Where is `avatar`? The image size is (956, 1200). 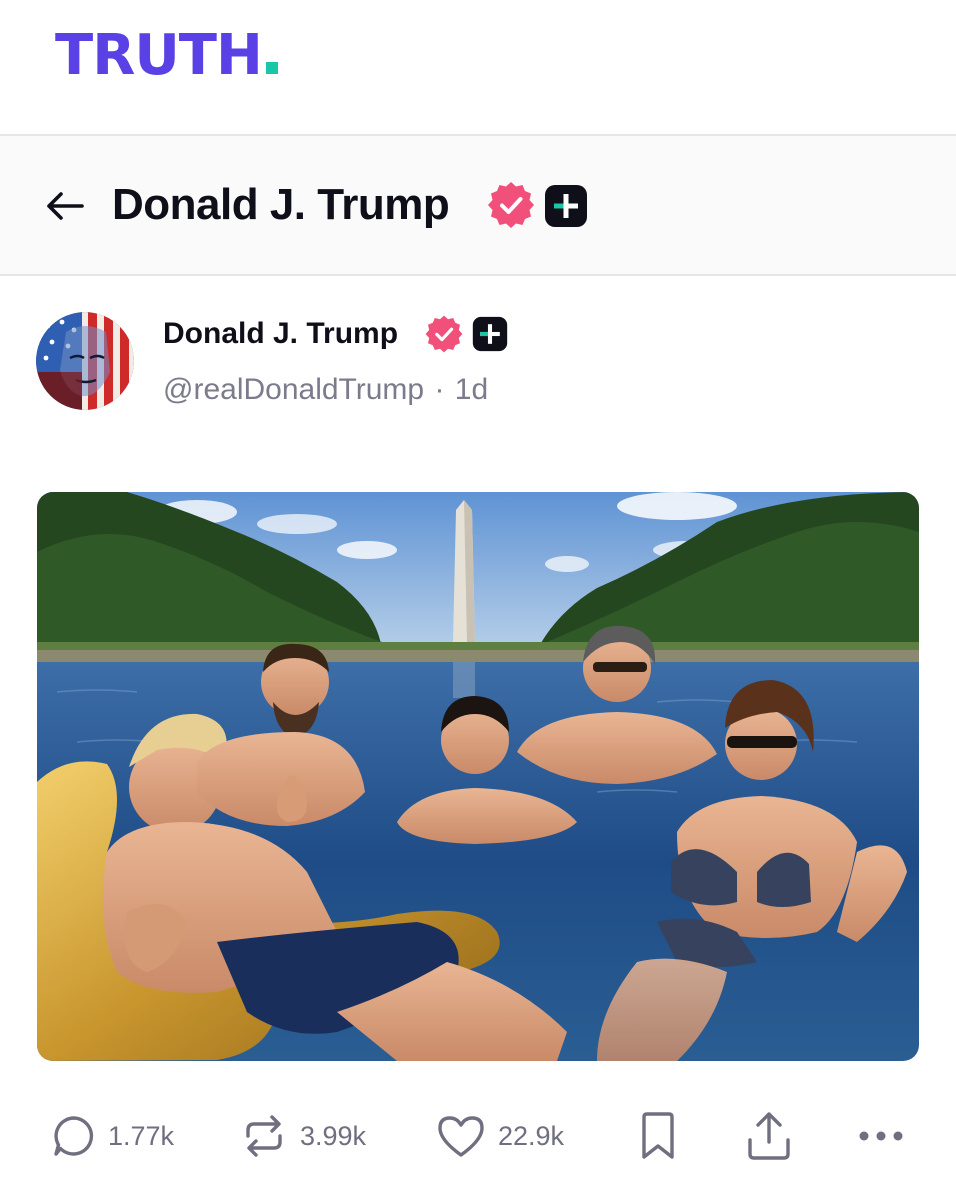 avatar is located at coordinates (85, 361).